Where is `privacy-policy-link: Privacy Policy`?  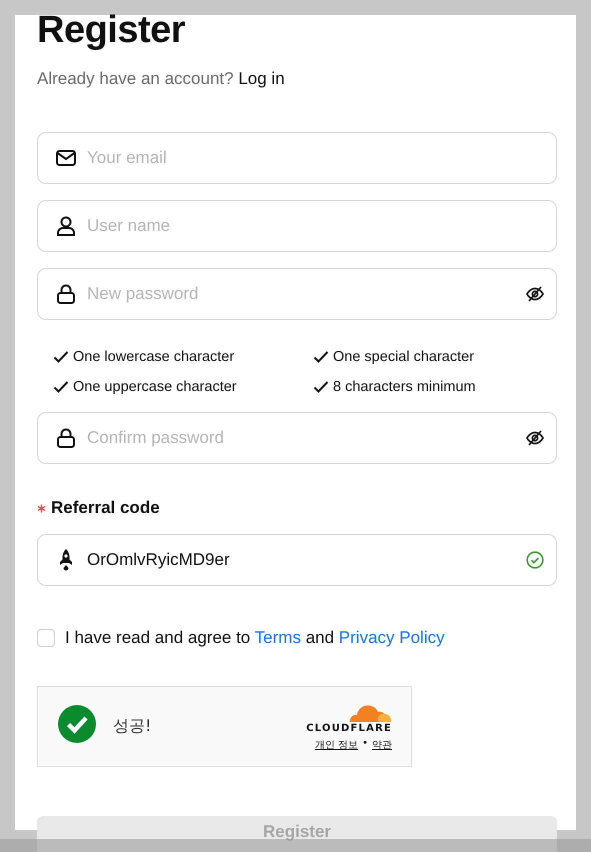
privacy-policy-link: Privacy Policy is located at coordinates (391, 637).